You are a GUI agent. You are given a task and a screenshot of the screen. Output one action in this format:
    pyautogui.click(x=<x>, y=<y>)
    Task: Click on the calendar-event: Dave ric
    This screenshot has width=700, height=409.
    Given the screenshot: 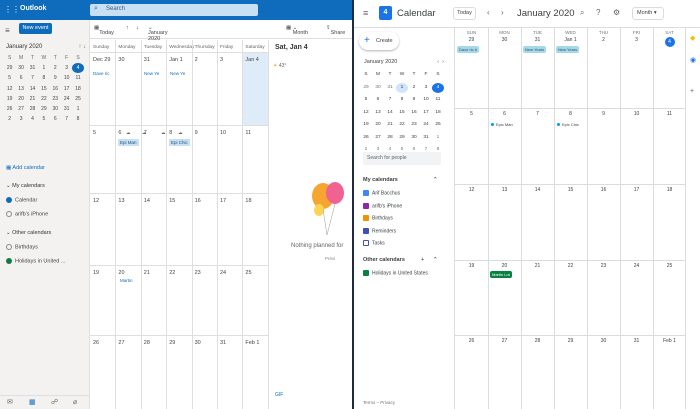 What is the action you would take?
    pyautogui.click(x=101, y=73)
    